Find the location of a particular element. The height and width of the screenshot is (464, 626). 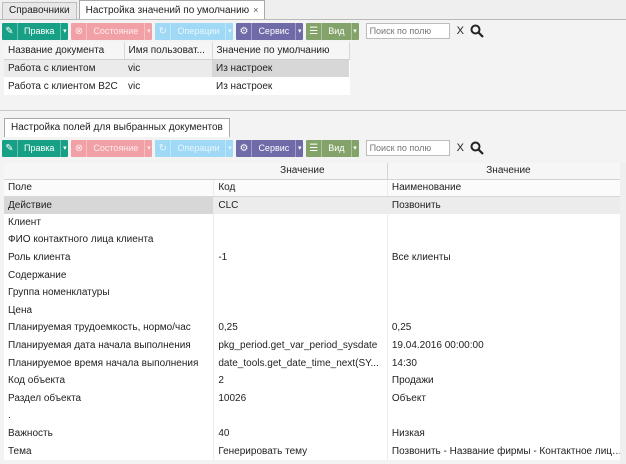

table-cell: 2 is located at coordinates (300, 380).